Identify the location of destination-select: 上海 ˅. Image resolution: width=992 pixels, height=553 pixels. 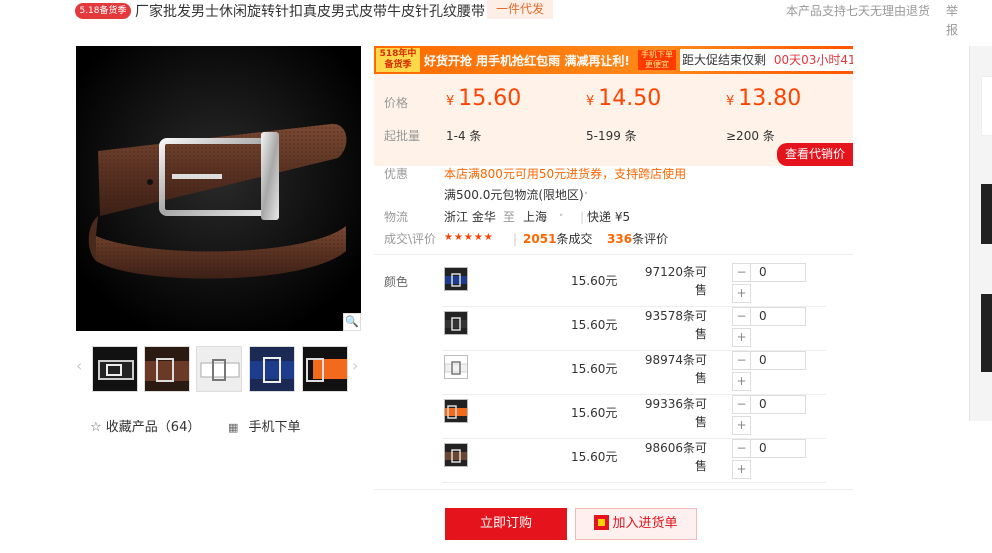
(543, 216).